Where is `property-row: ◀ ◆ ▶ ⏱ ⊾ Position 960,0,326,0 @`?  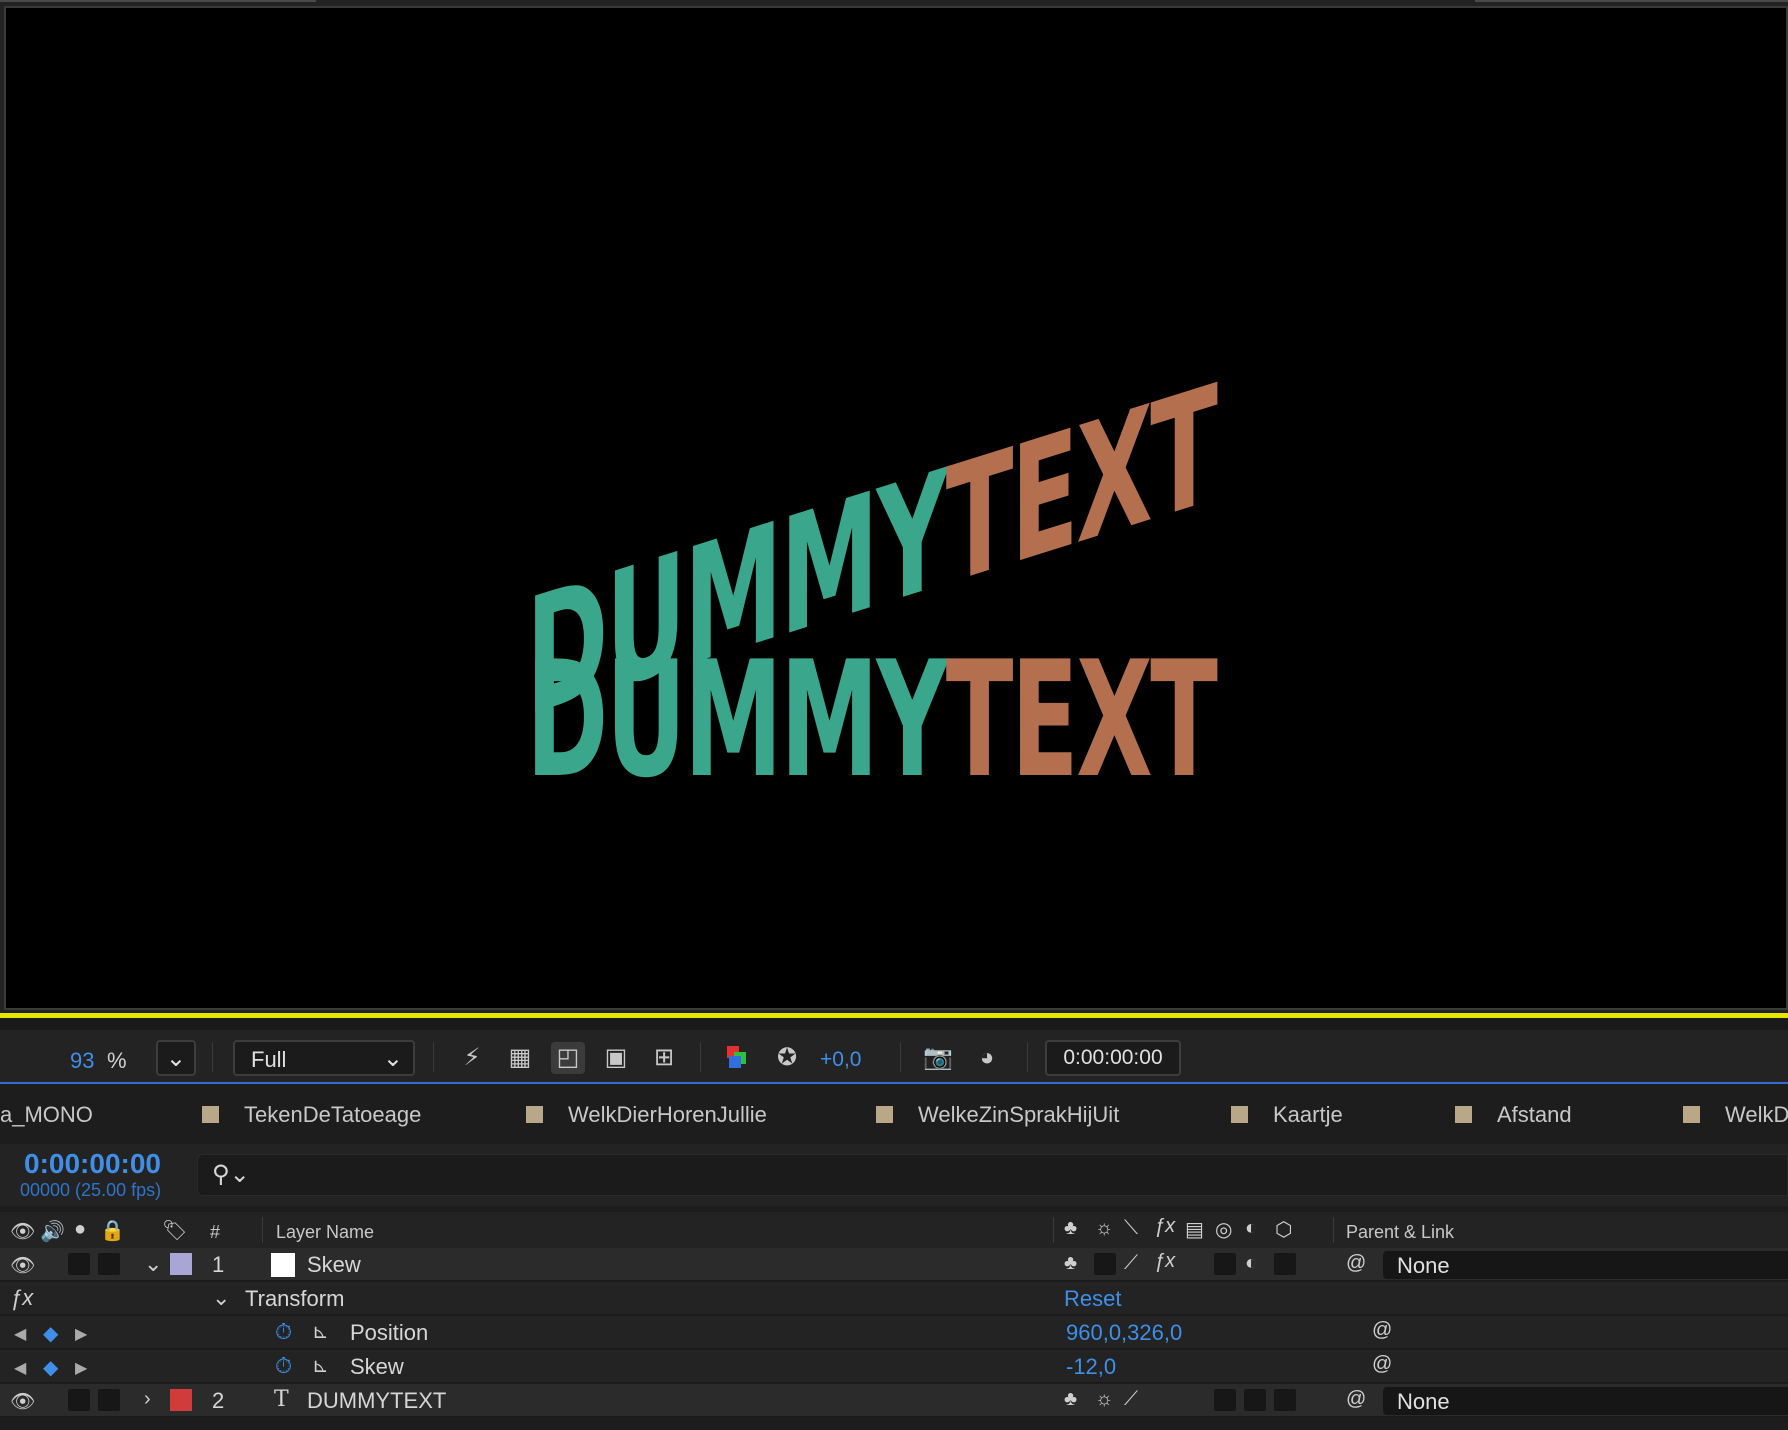 property-row: ◀ ◆ ▶ ⏱ ⊾ Position 960,0,326,0 @ is located at coordinates (894, 1332).